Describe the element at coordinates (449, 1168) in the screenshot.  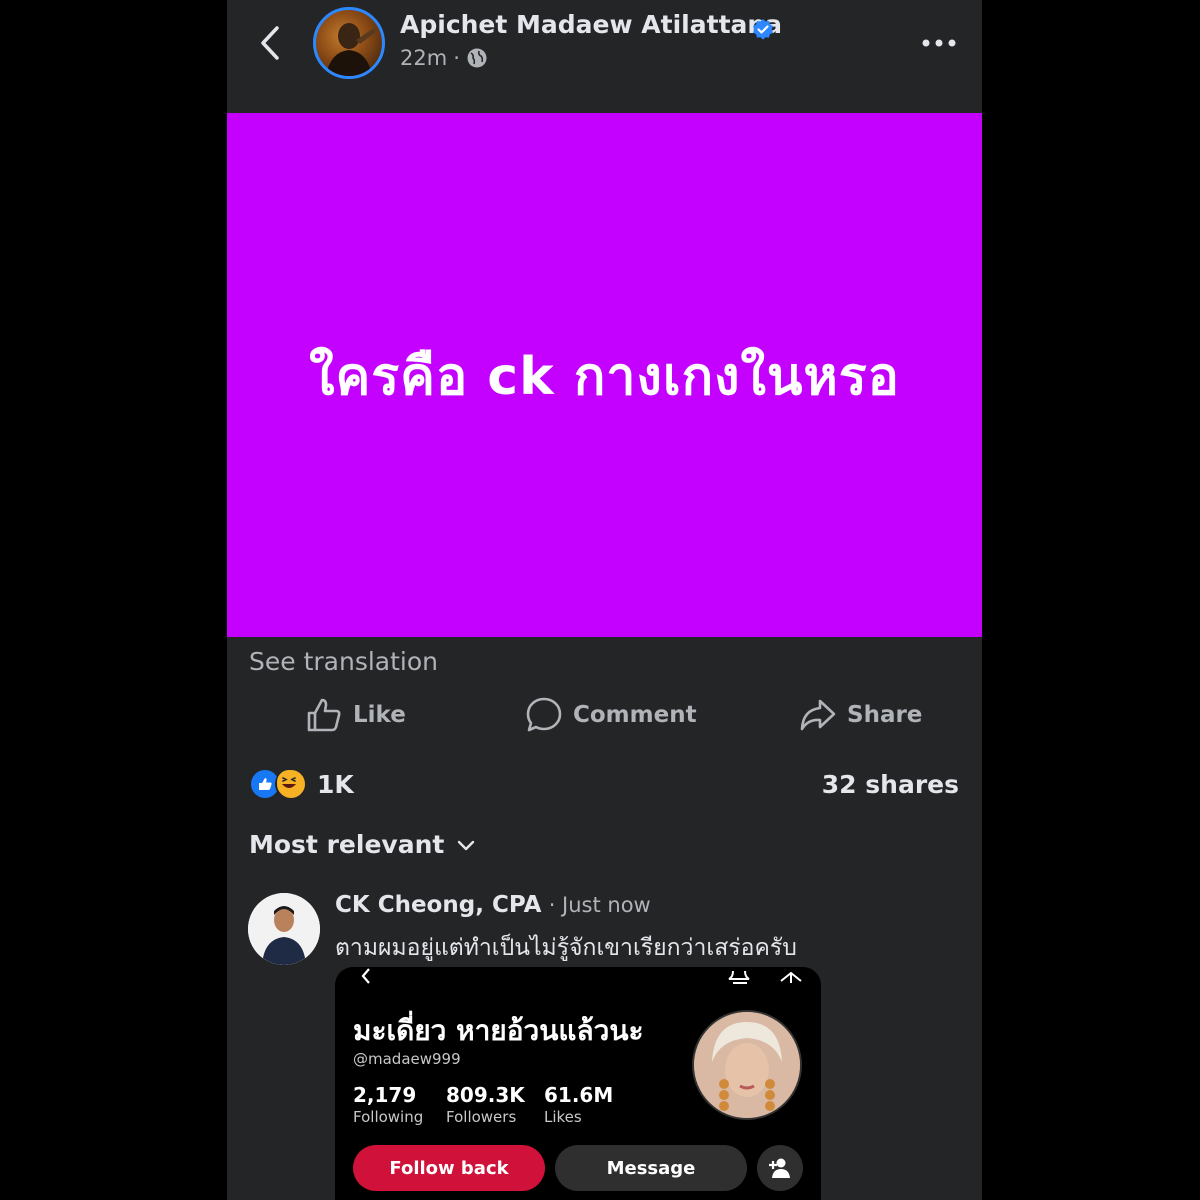
I see `follow-back-button: Follow back` at that location.